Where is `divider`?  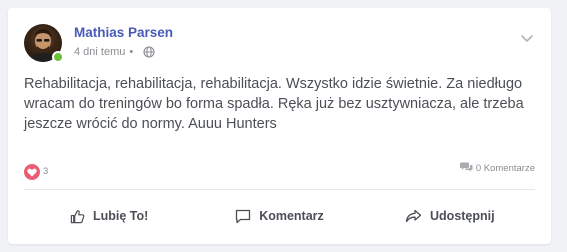 divider is located at coordinates (279, 189).